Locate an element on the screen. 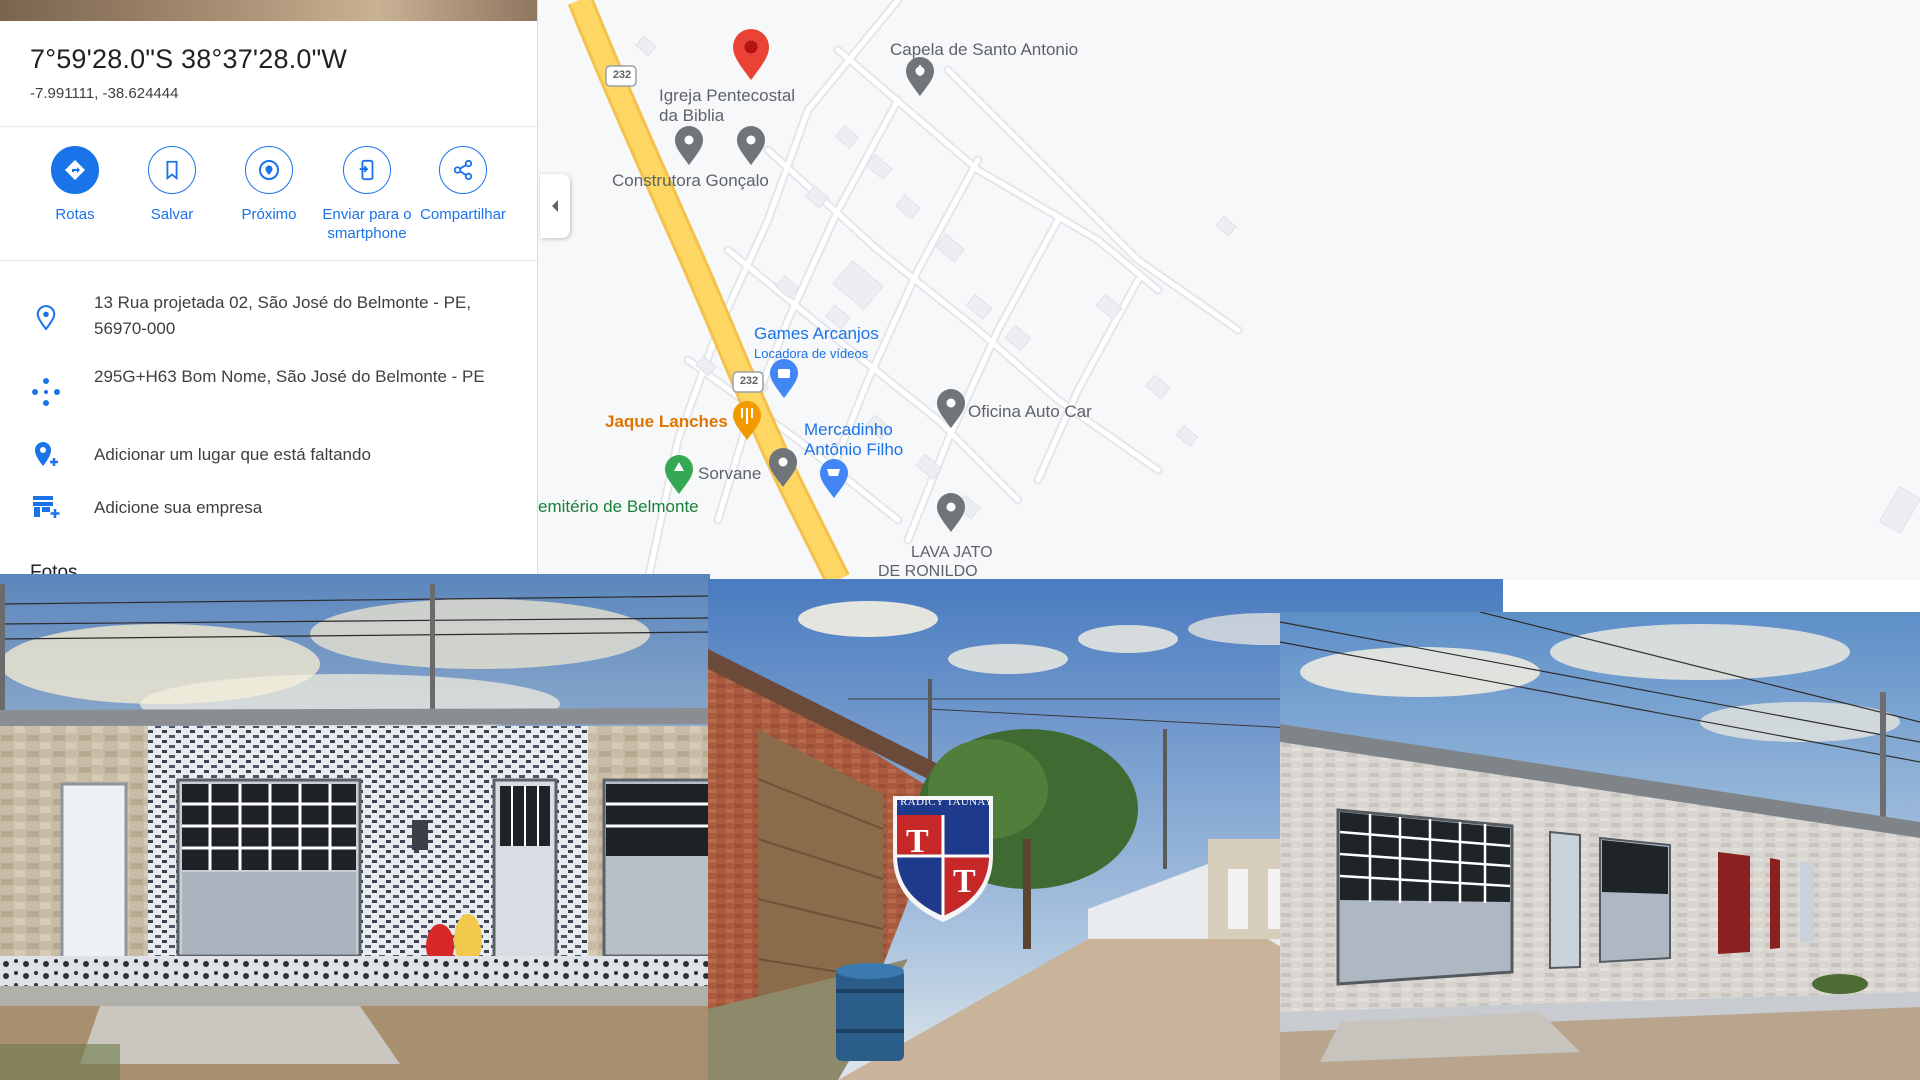  map-label-mercadinho-line1: Mercadinho is located at coordinates (848, 430).